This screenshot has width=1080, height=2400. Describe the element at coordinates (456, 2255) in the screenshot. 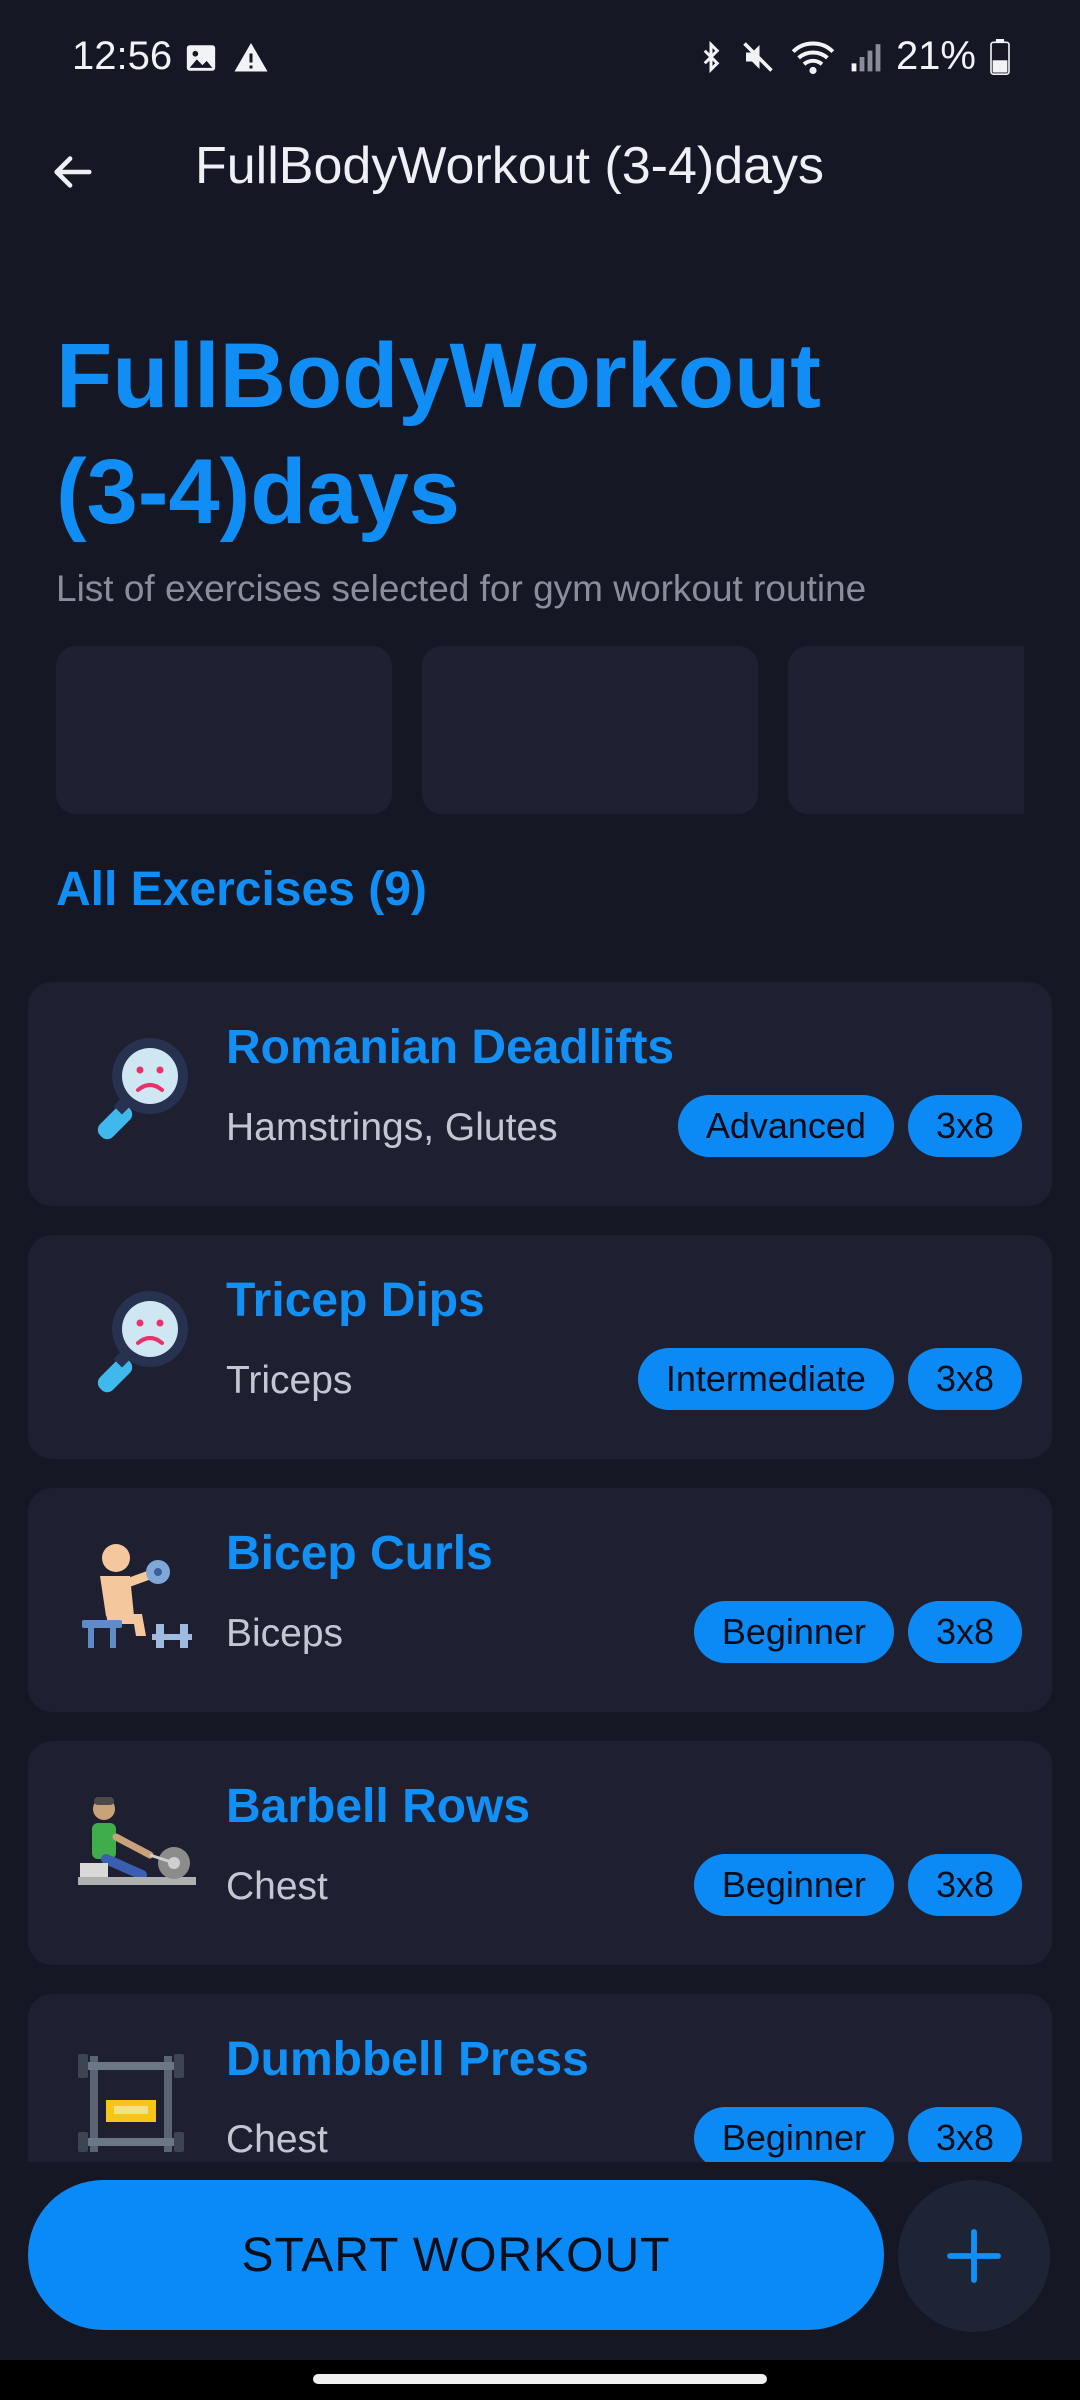

I see `start-workout-button: START WORKOUT` at that location.